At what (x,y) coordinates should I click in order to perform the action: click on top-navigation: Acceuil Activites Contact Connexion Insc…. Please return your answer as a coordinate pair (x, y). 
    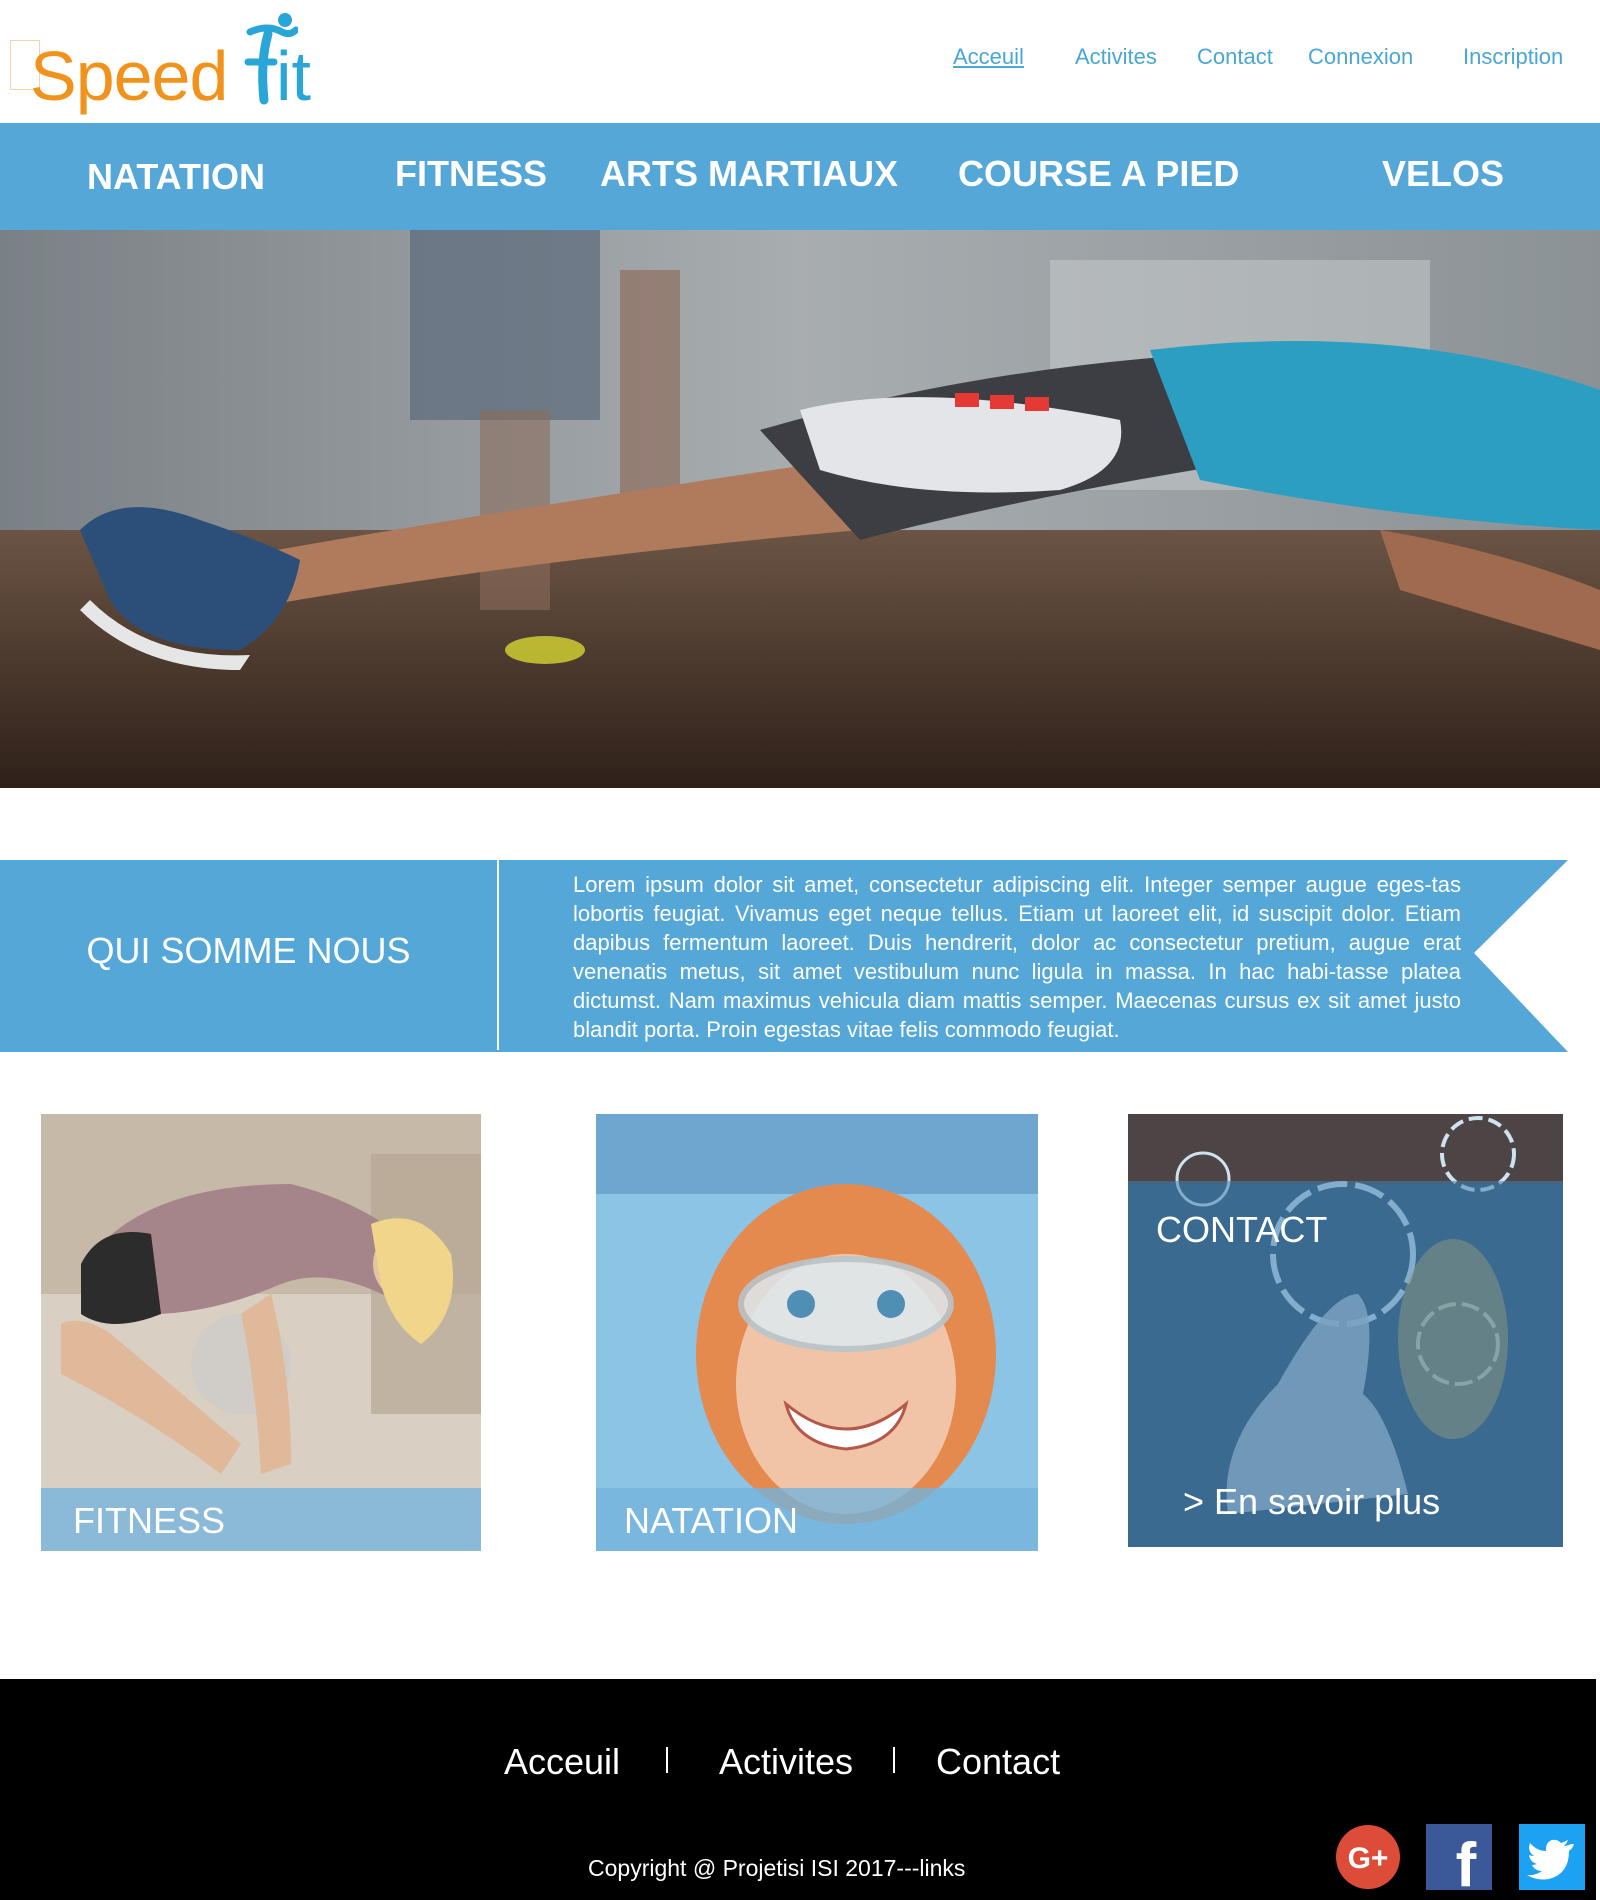
    Looking at the image, I should click on (800, 59).